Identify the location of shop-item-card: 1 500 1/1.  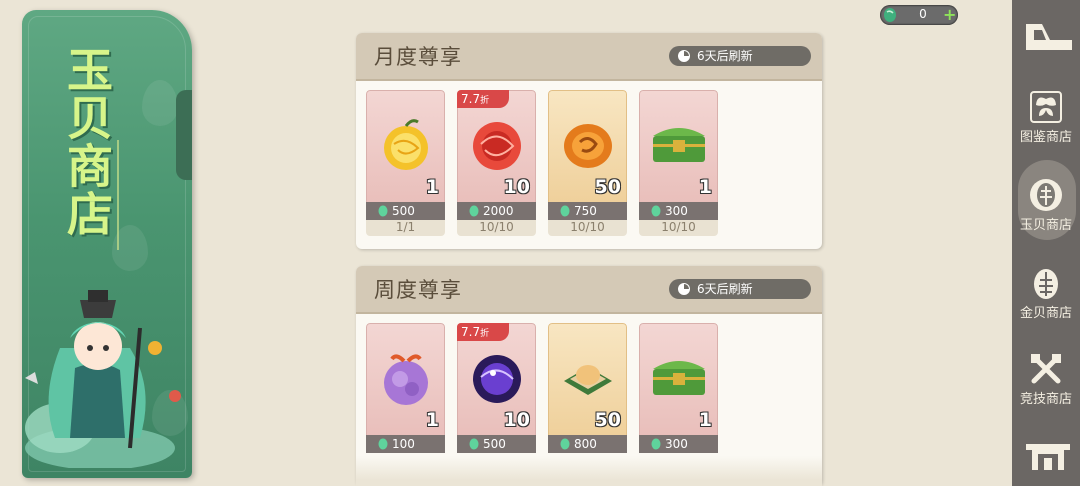
(405, 163).